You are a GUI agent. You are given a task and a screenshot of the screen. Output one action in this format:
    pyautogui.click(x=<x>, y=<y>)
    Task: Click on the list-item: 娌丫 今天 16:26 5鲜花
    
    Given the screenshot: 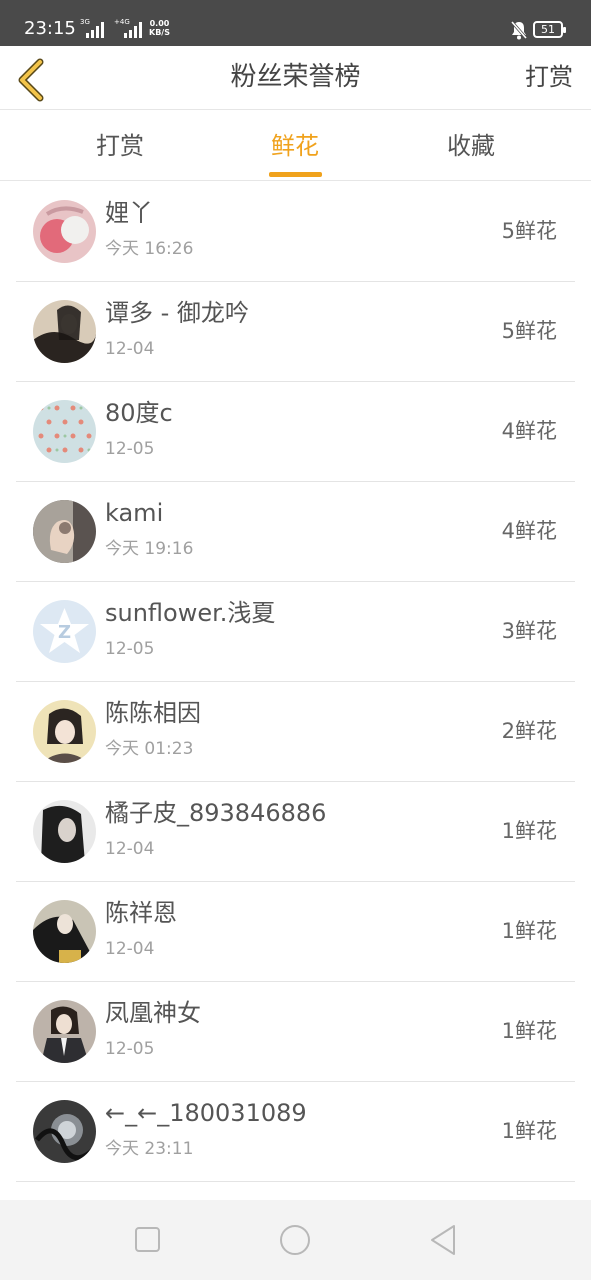 What is the action you would take?
    pyautogui.click(x=295, y=232)
    